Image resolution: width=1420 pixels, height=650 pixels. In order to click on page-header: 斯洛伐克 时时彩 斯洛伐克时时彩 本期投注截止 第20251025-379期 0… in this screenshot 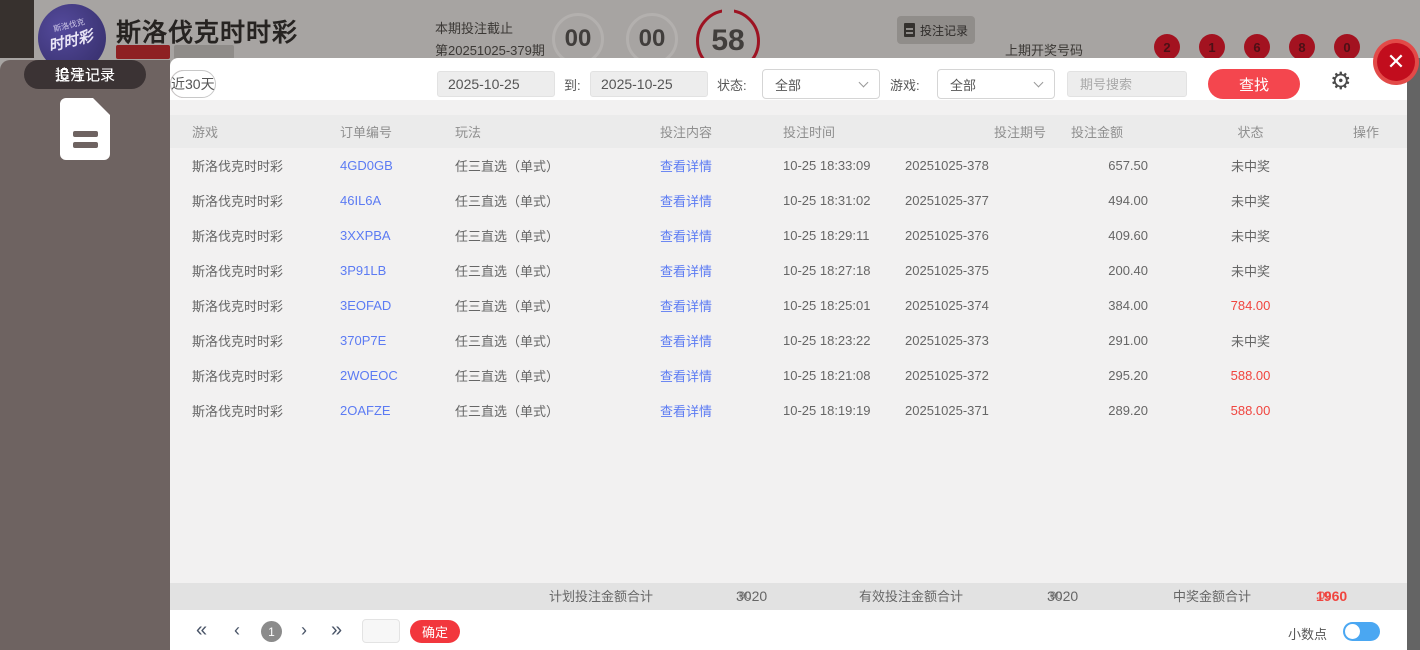, I will do `click(710, 36)`.